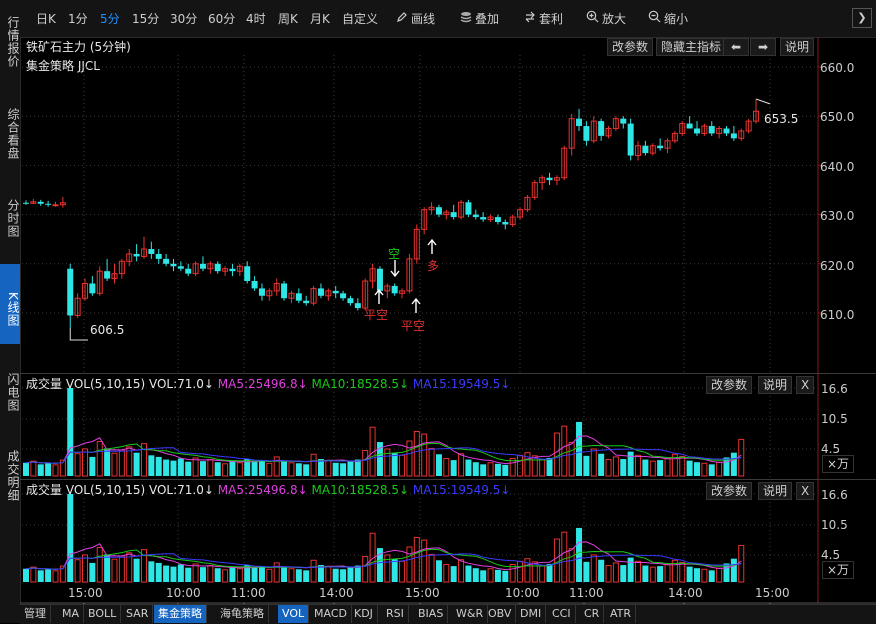 This screenshot has height=624, width=876. Describe the element at coordinates (248, 593) in the screenshot. I see `time-tick: 11:00` at that location.